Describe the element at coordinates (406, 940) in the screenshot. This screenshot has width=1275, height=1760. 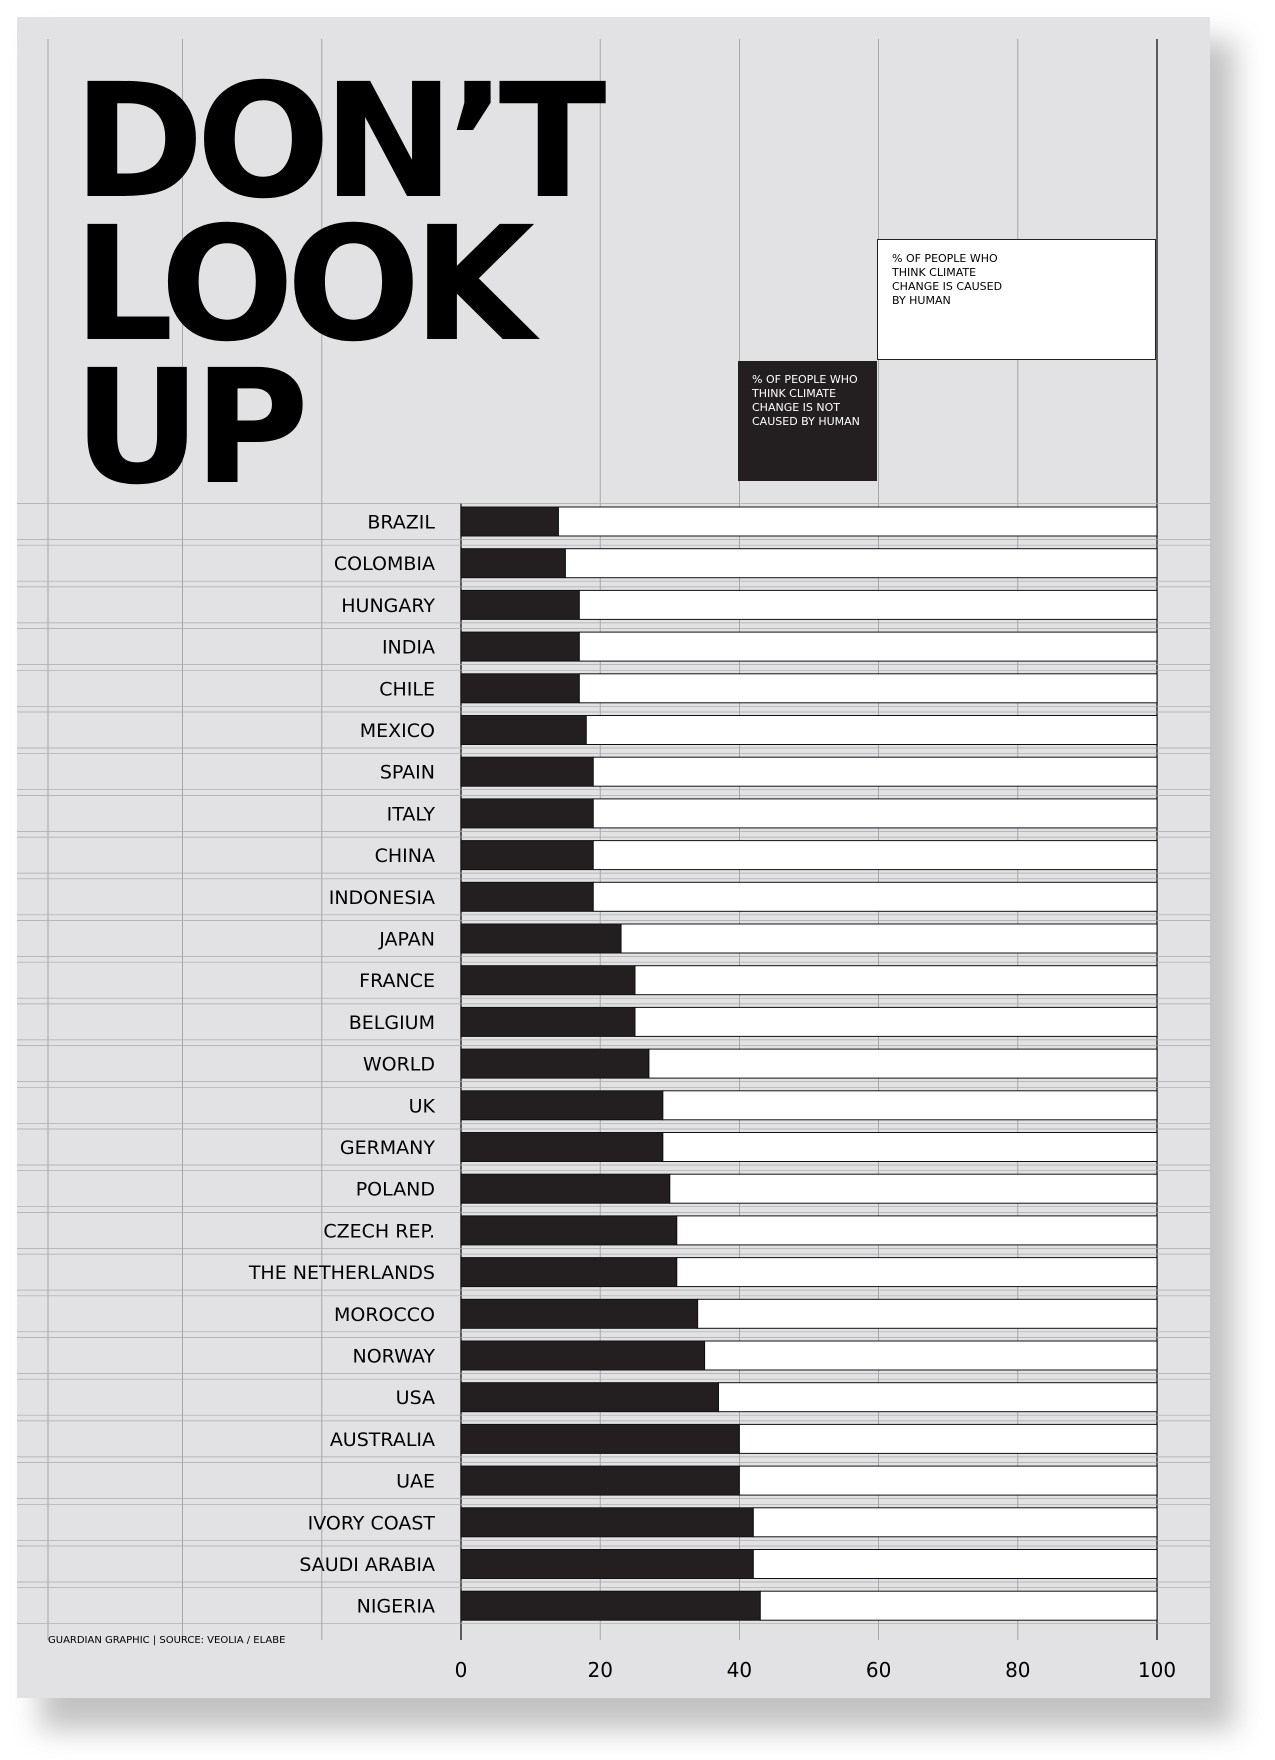
I see `country-label: JAPAN` at that location.